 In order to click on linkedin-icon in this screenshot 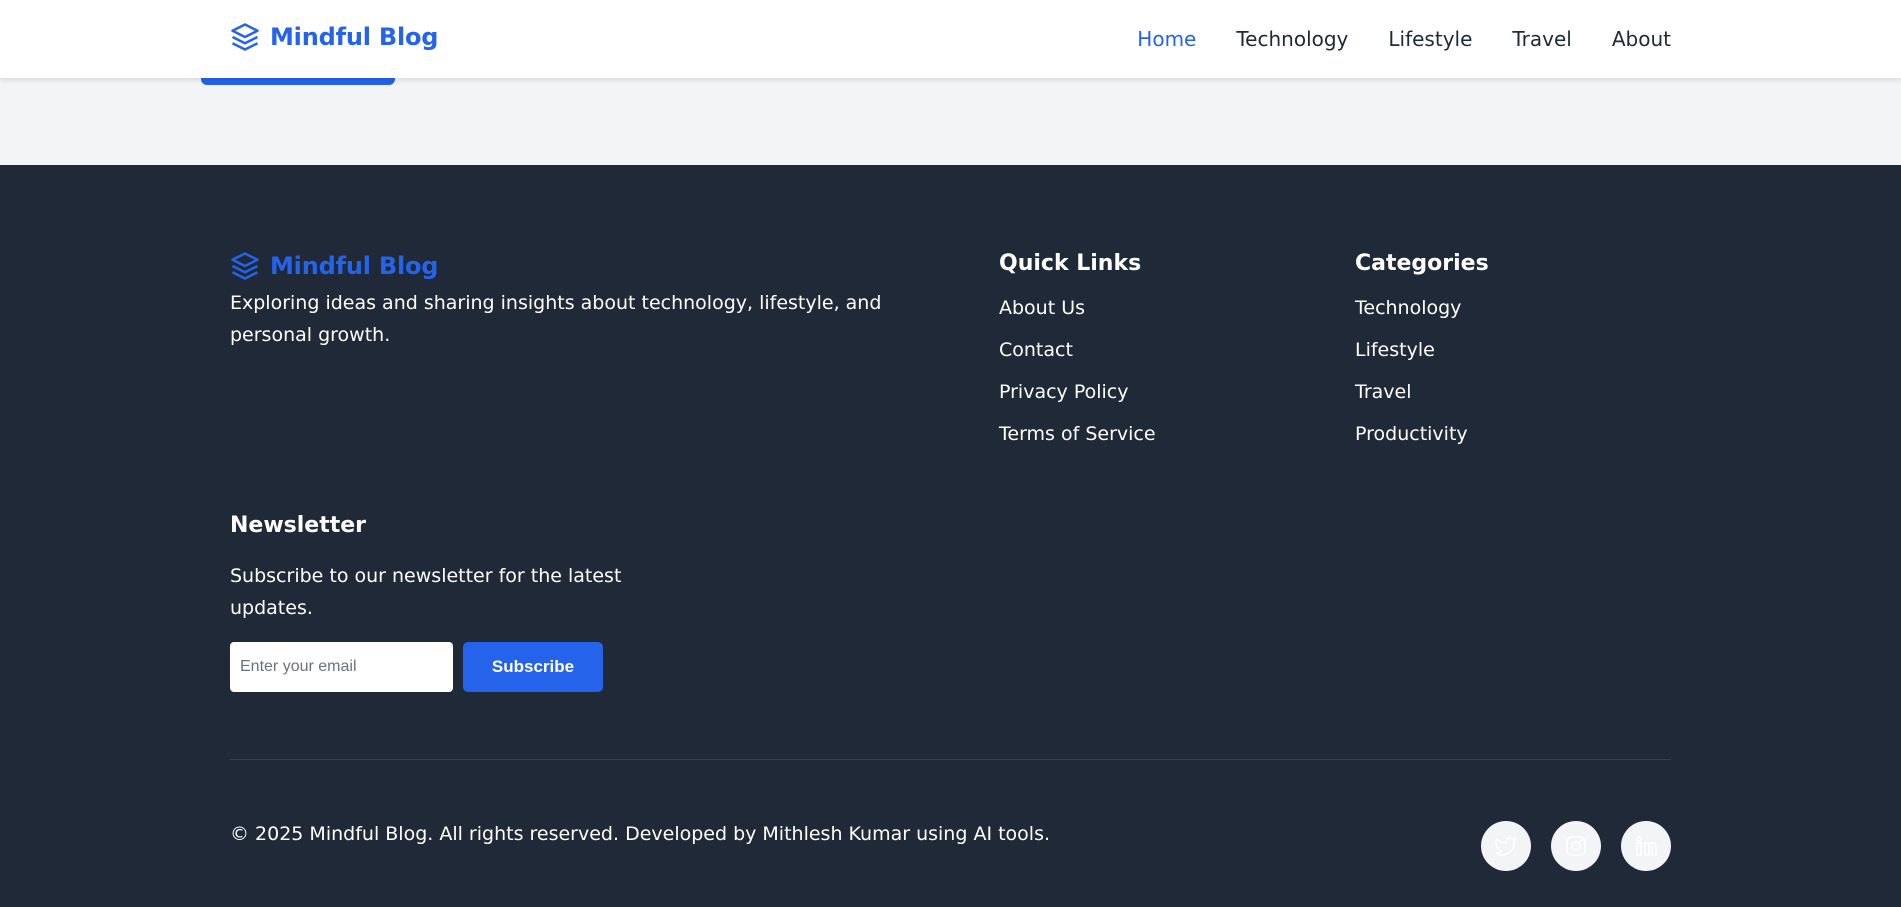, I will do `click(1646, 846)`.